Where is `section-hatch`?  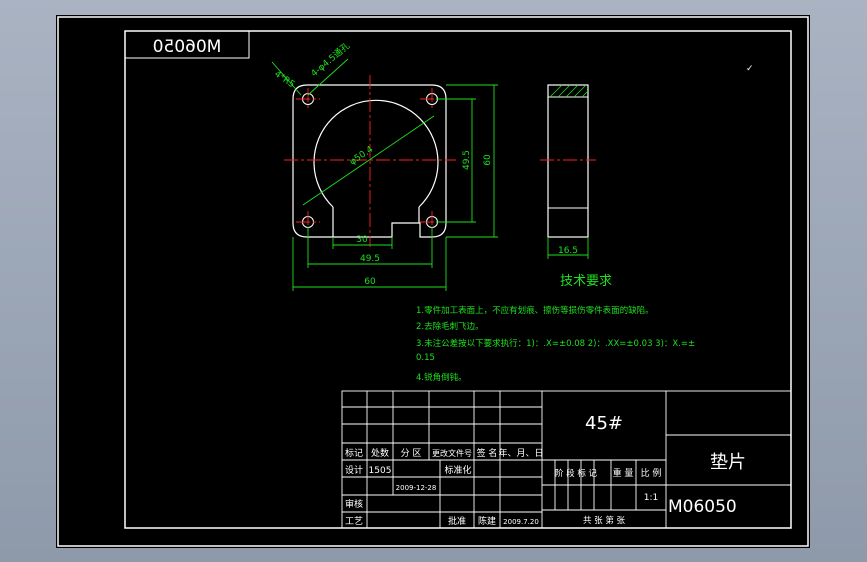 section-hatch is located at coordinates (569, 91).